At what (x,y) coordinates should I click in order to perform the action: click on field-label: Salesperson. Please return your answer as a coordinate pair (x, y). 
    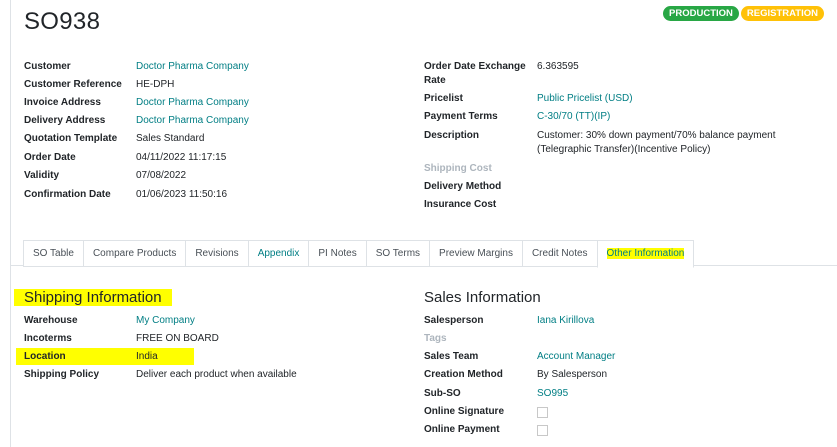
    Looking at the image, I should click on (454, 320).